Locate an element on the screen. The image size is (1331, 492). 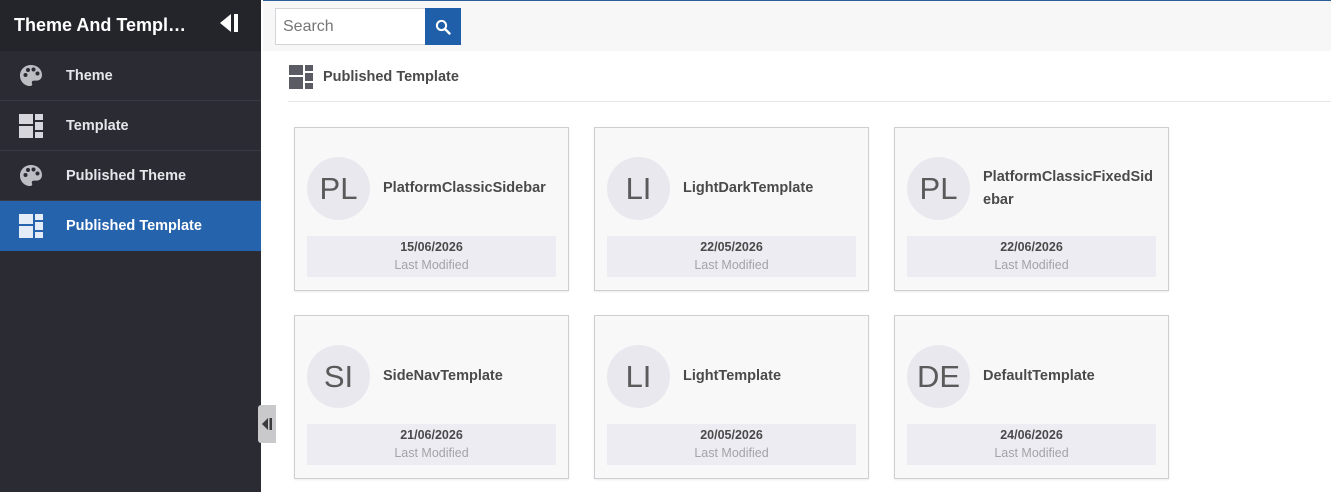
search-box is located at coordinates (368, 26).